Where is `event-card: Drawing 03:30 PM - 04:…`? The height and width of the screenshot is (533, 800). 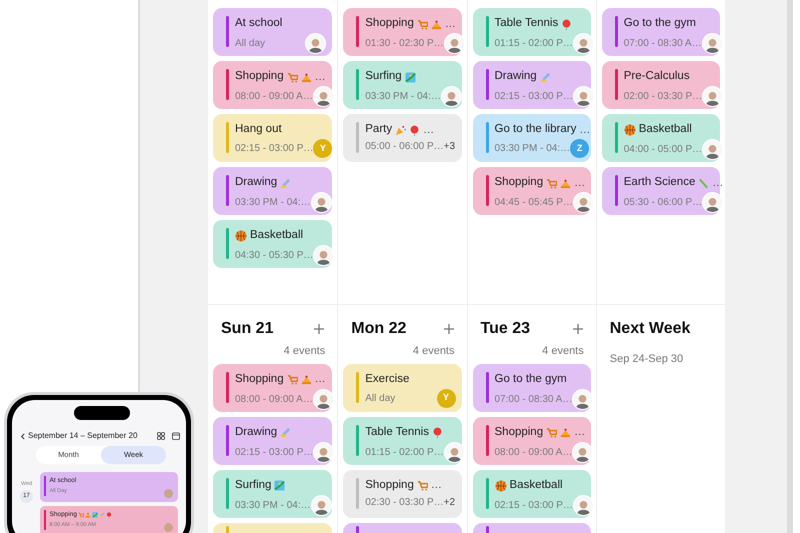
event-card: Drawing 03:30 PM - 04:… is located at coordinates (272, 191).